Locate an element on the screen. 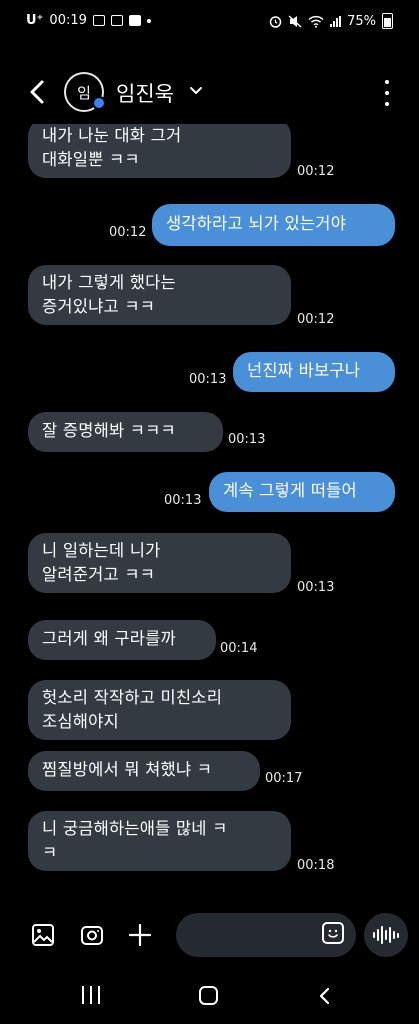 This screenshot has height=1024, width=419. message-text-line: 그러게 왜 구라를까 is located at coordinates (109, 638).